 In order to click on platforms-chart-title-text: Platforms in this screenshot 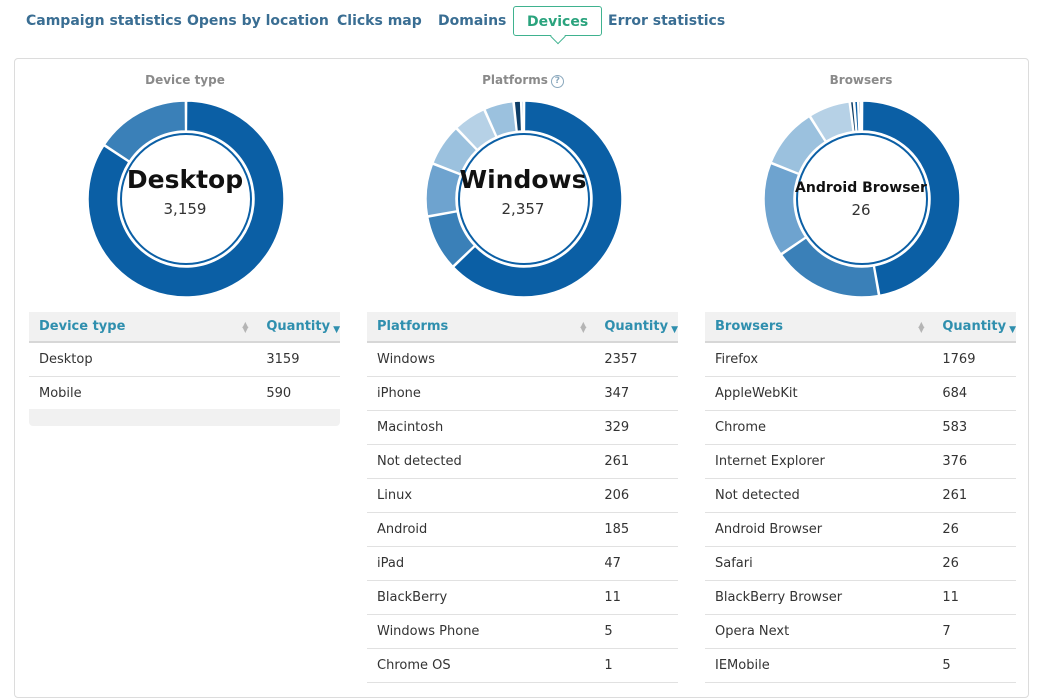, I will do `click(515, 80)`.